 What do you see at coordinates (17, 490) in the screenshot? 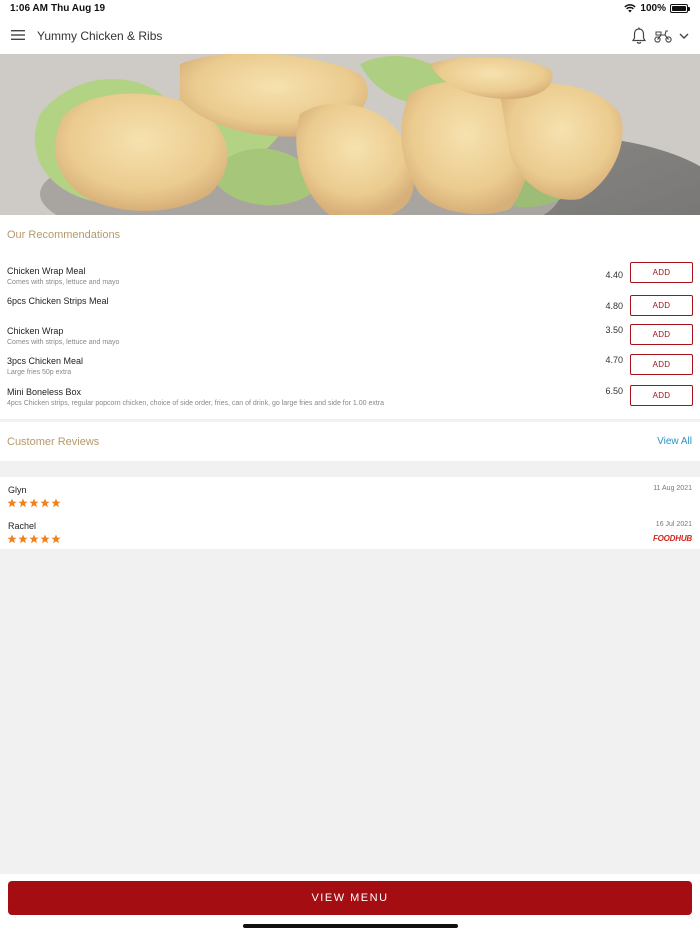
I see `reviewer-name: Glyn` at bounding box center [17, 490].